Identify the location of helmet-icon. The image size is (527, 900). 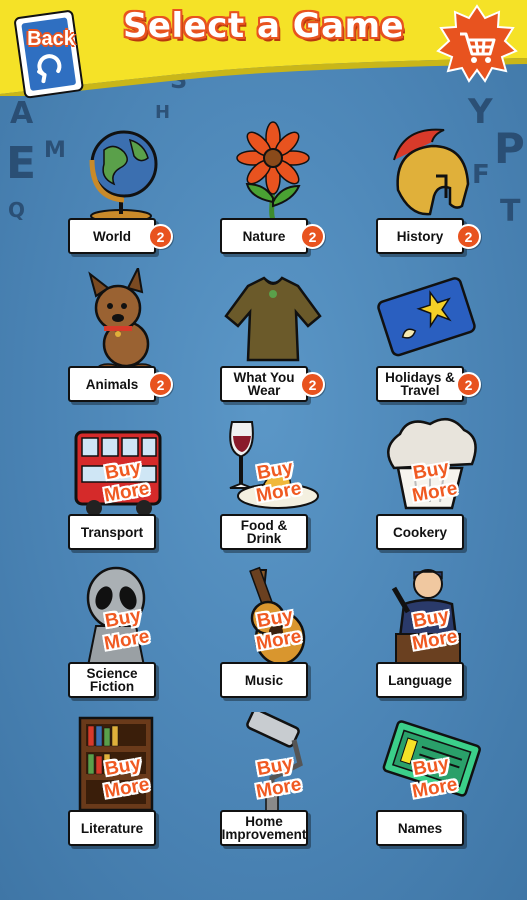
(429, 172).